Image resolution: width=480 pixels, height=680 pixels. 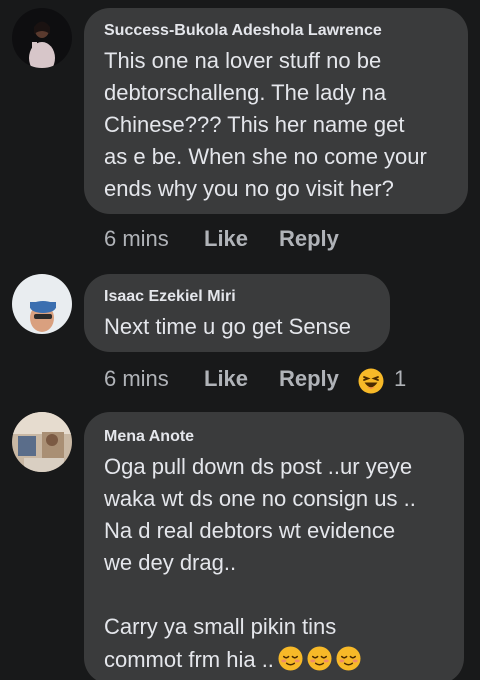 I want to click on comment-author: Success-Bukola Adeshola Lawrence, so click(x=243, y=31).